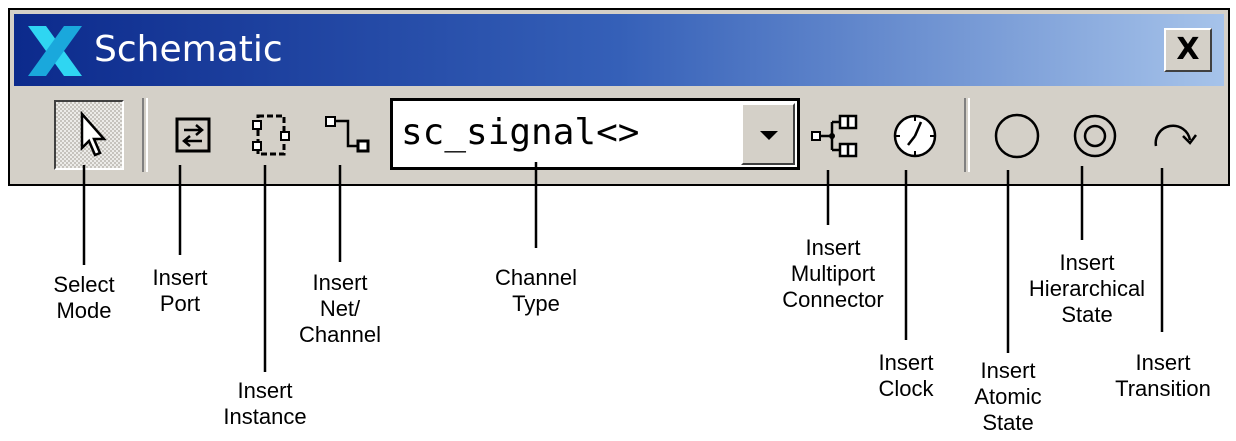 Image resolution: width=1236 pixels, height=441 pixels. Describe the element at coordinates (1163, 375) in the screenshot. I see `label-insert-transition: Insert Transition` at that location.